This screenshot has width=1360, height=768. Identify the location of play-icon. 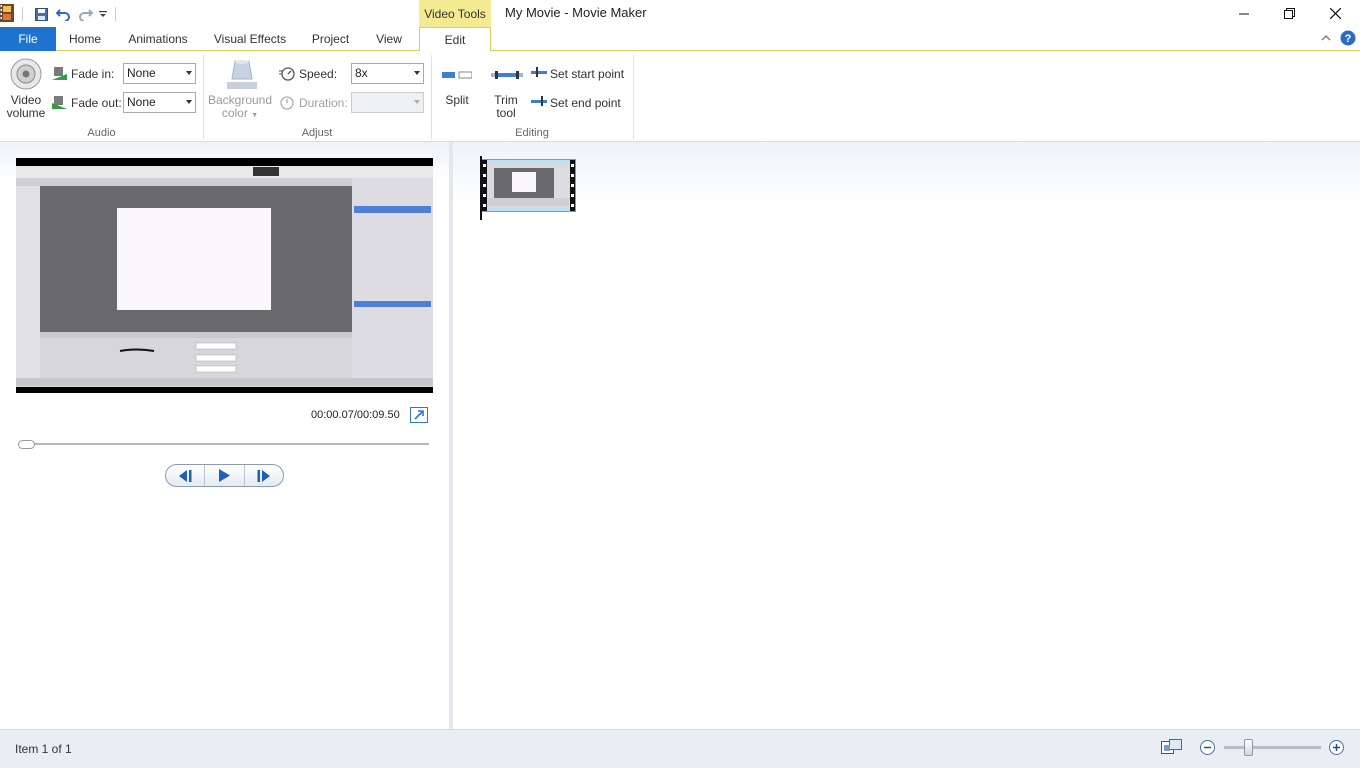
(225, 475).